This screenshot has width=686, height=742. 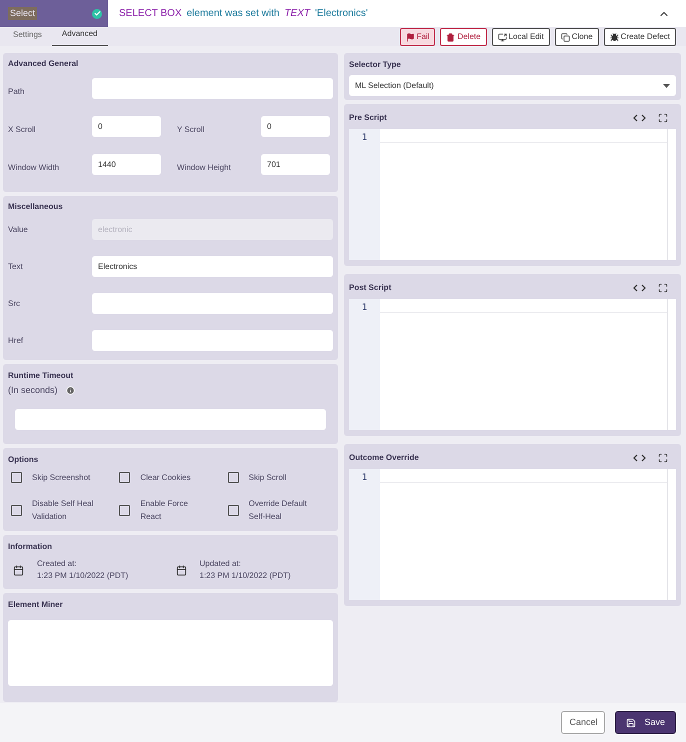 What do you see at coordinates (166, 478) in the screenshot?
I see `checkbox-label: Clear Cookies` at bounding box center [166, 478].